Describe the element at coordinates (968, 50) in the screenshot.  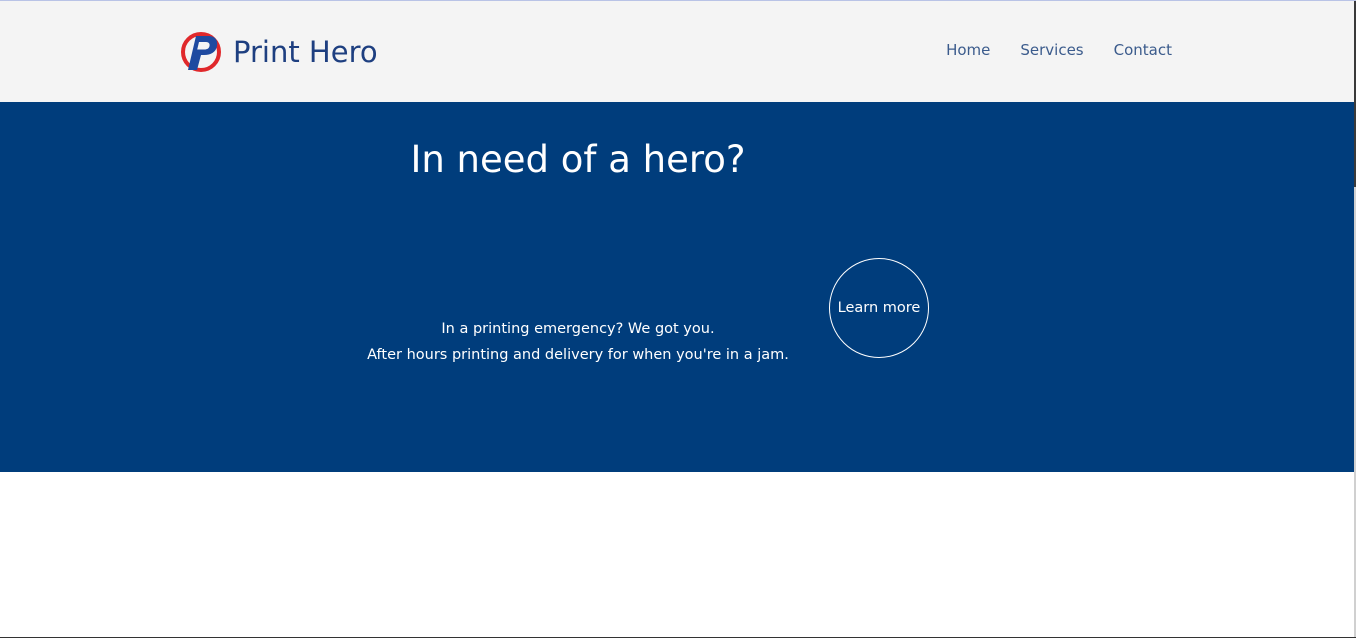
I see `nav-home-link: Home` at that location.